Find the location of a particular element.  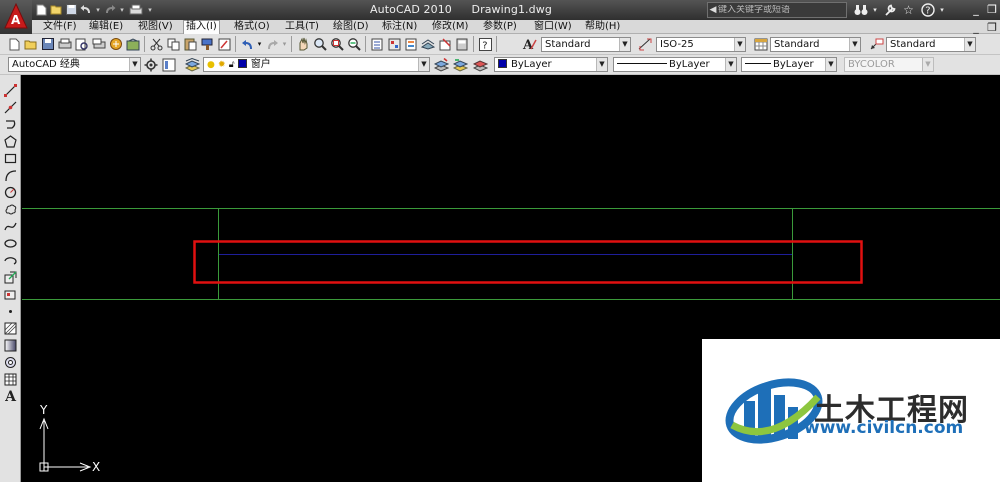

open-file-icon is located at coordinates (31, 44).